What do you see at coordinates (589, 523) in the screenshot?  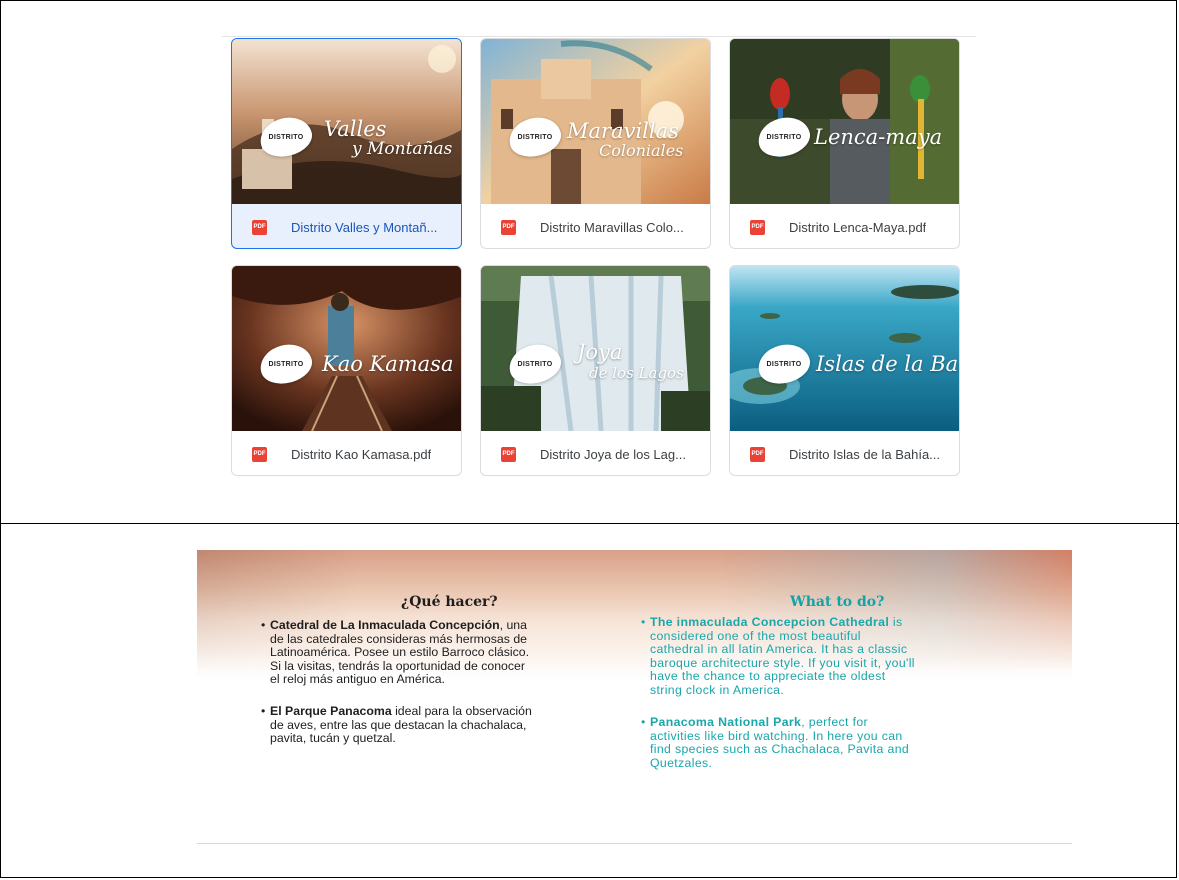 I see `section-divider` at bounding box center [589, 523].